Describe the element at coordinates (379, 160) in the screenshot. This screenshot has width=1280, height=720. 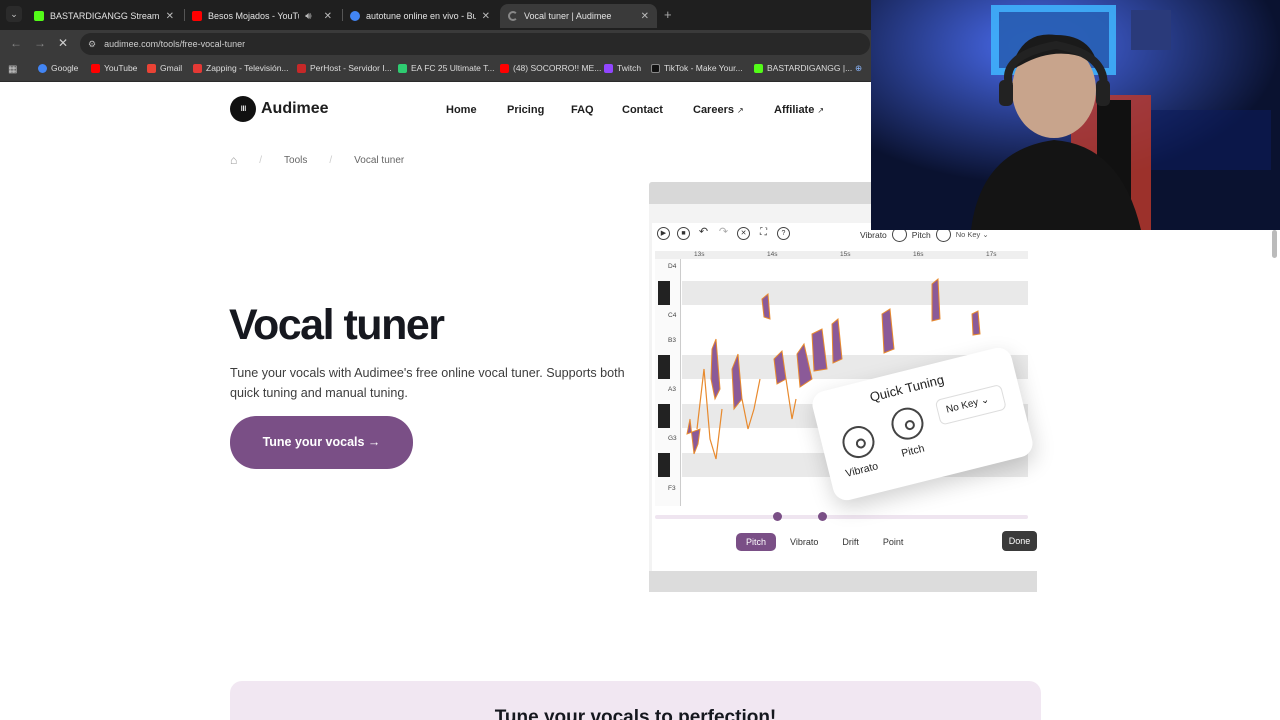
I see `breadcrumb-current: Vocal tuner` at that location.